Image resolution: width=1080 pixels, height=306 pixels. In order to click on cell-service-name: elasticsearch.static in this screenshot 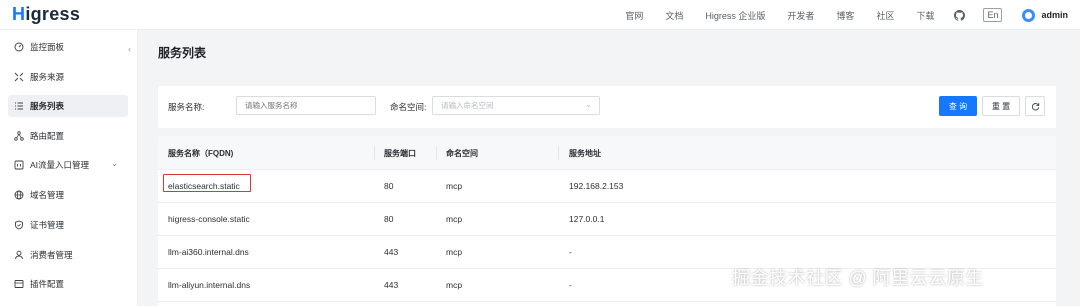, I will do `click(204, 186)`.